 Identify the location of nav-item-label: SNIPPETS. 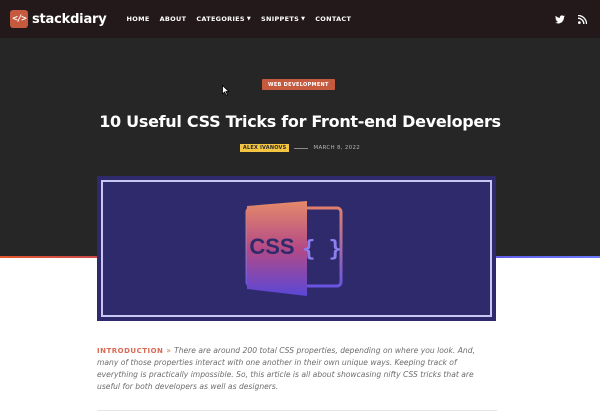
(280, 19).